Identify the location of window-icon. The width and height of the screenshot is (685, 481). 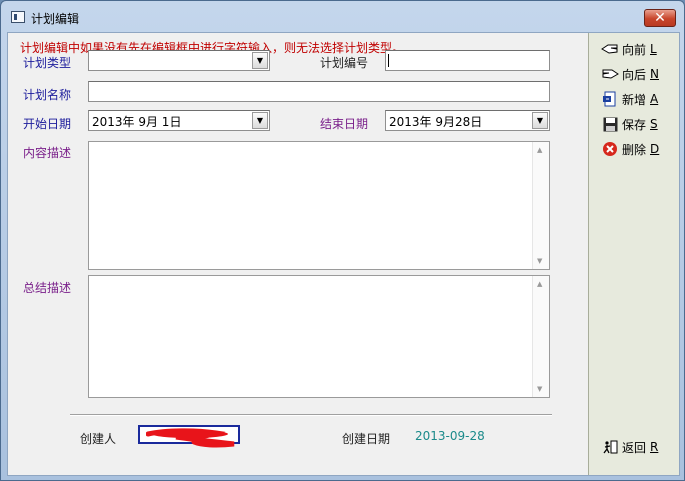
(18, 17).